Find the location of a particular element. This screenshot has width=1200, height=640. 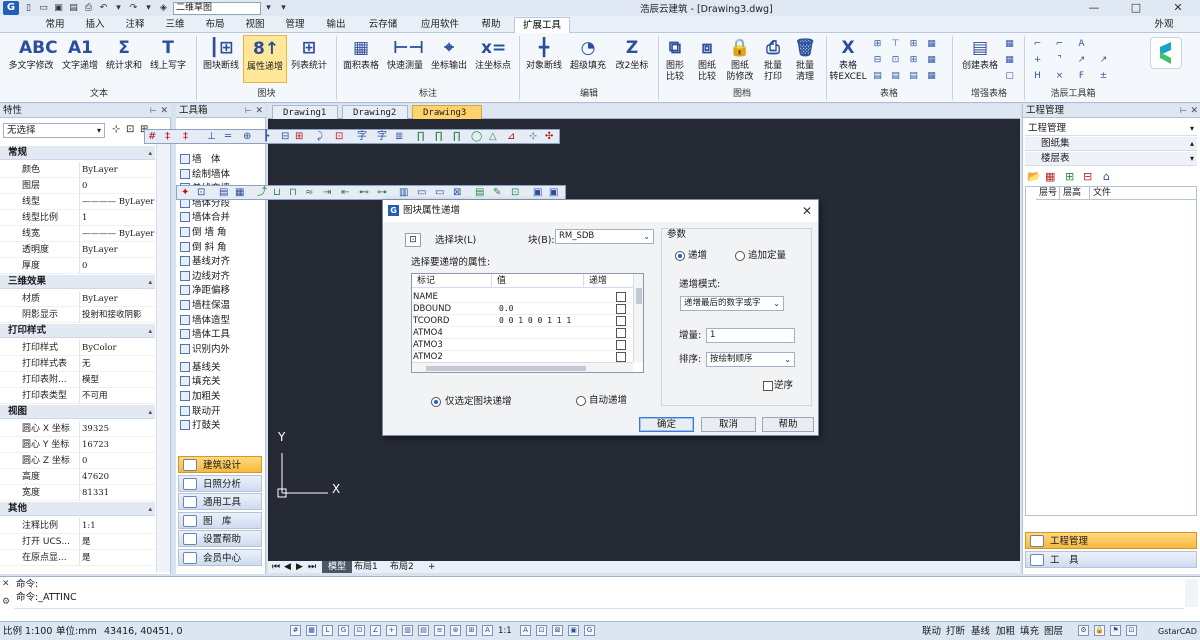

ribbon-batch-print-button: ⎙ 批量 打印 is located at coordinates (773, 59).